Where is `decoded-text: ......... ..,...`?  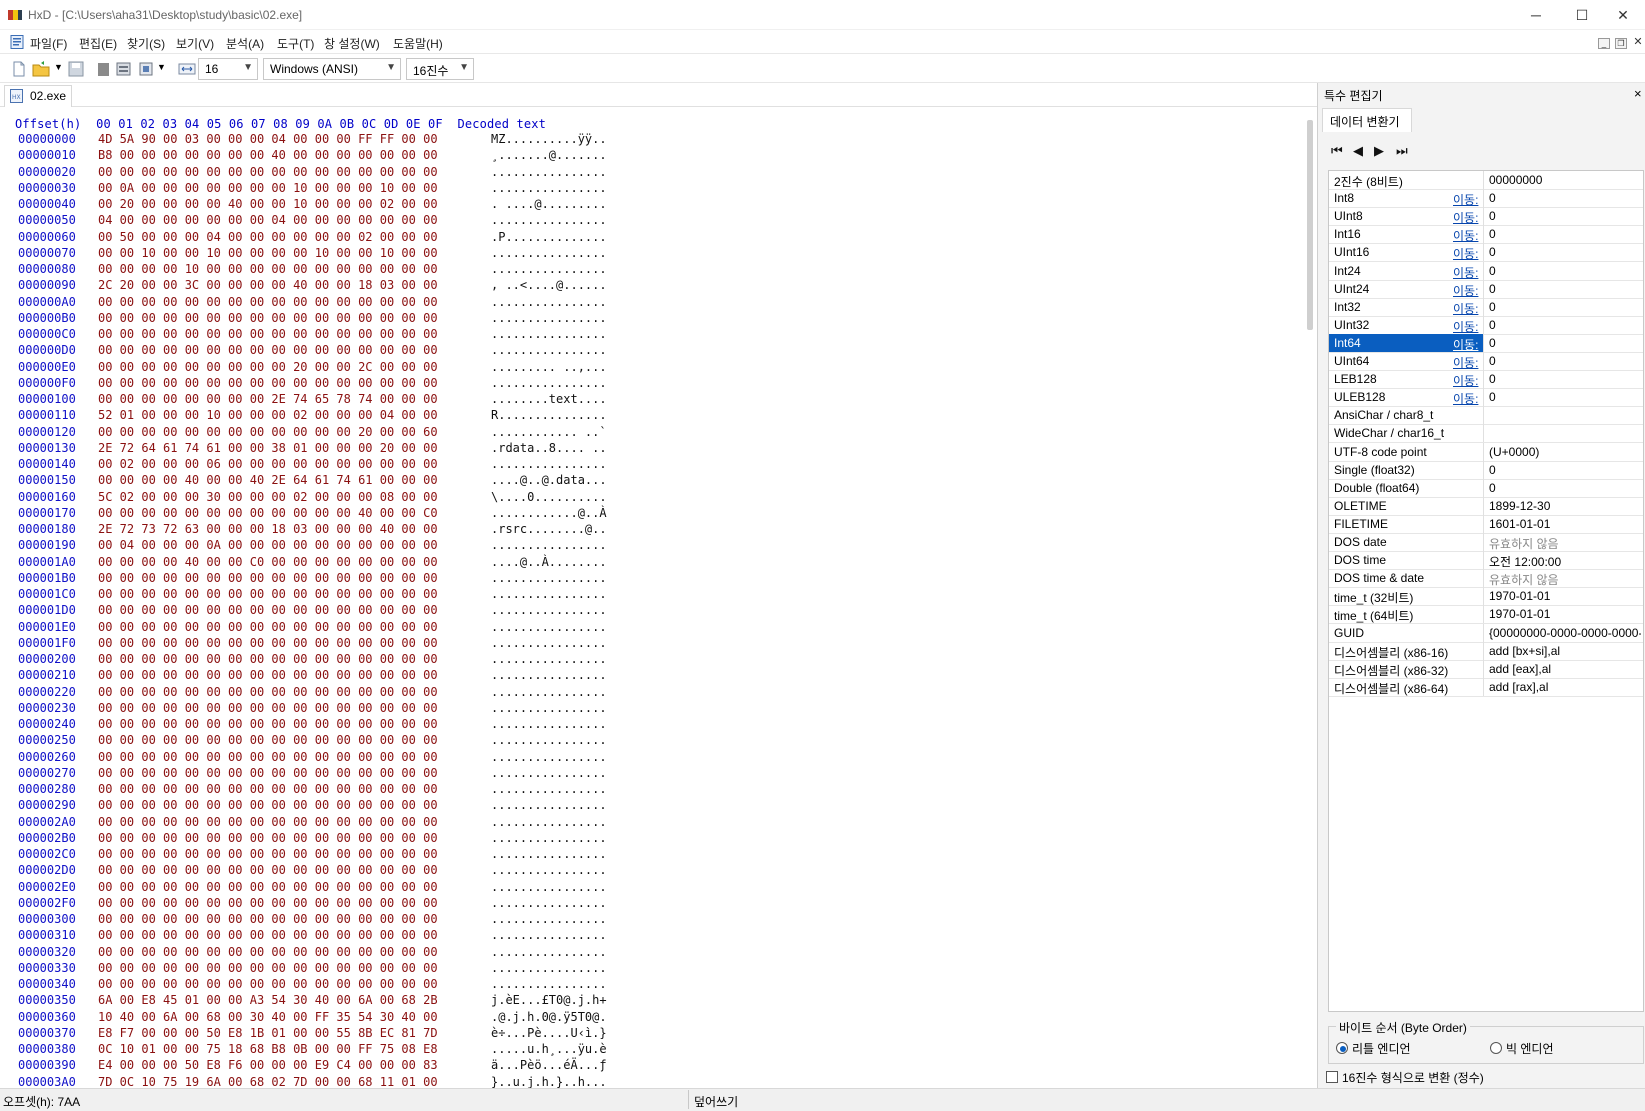
decoded-text: ......... ..,... is located at coordinates (549, 367).